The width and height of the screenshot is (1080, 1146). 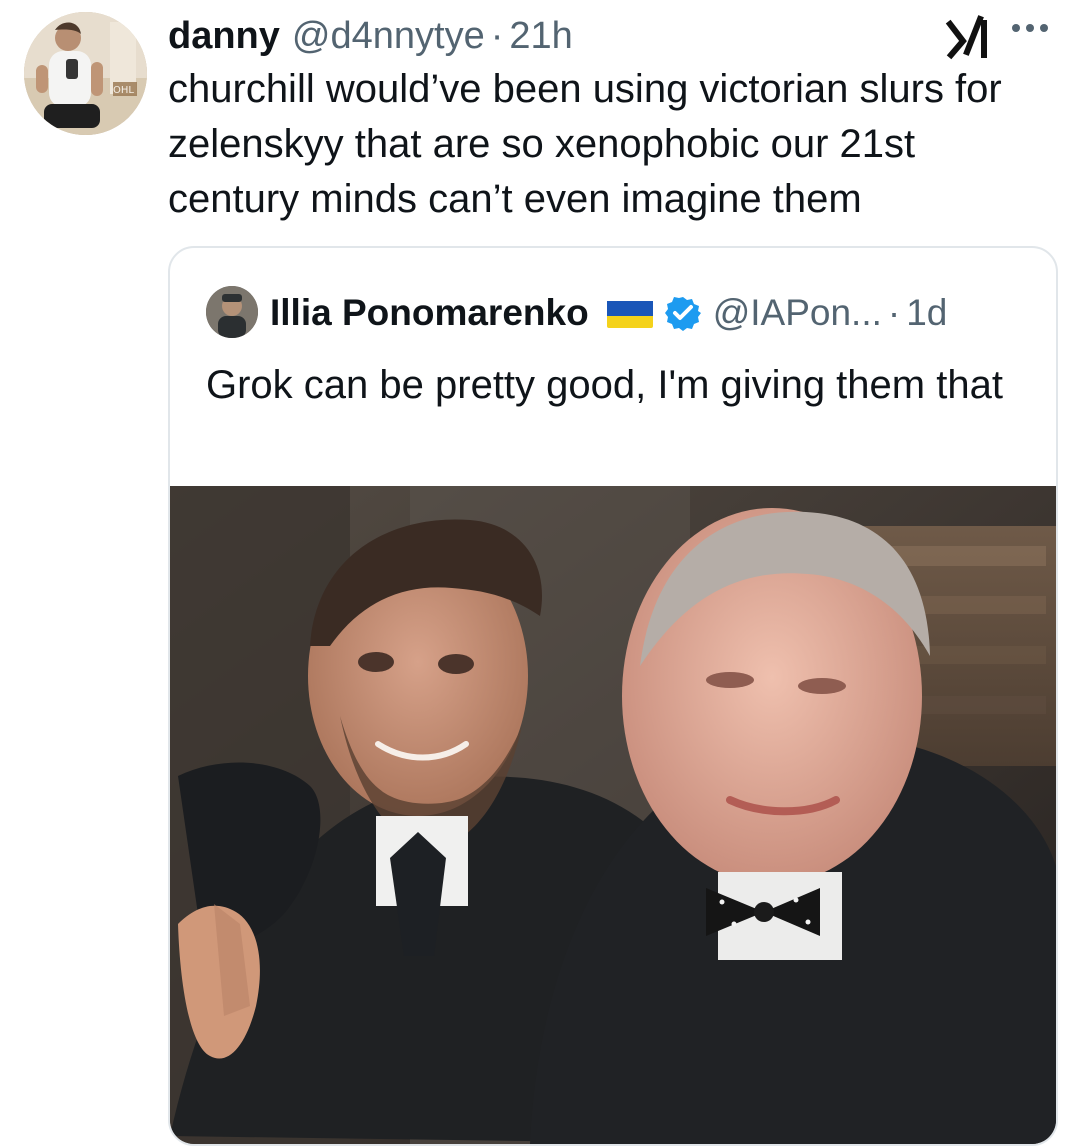 I want to click on more-icon, so click(x=1030, y=28).